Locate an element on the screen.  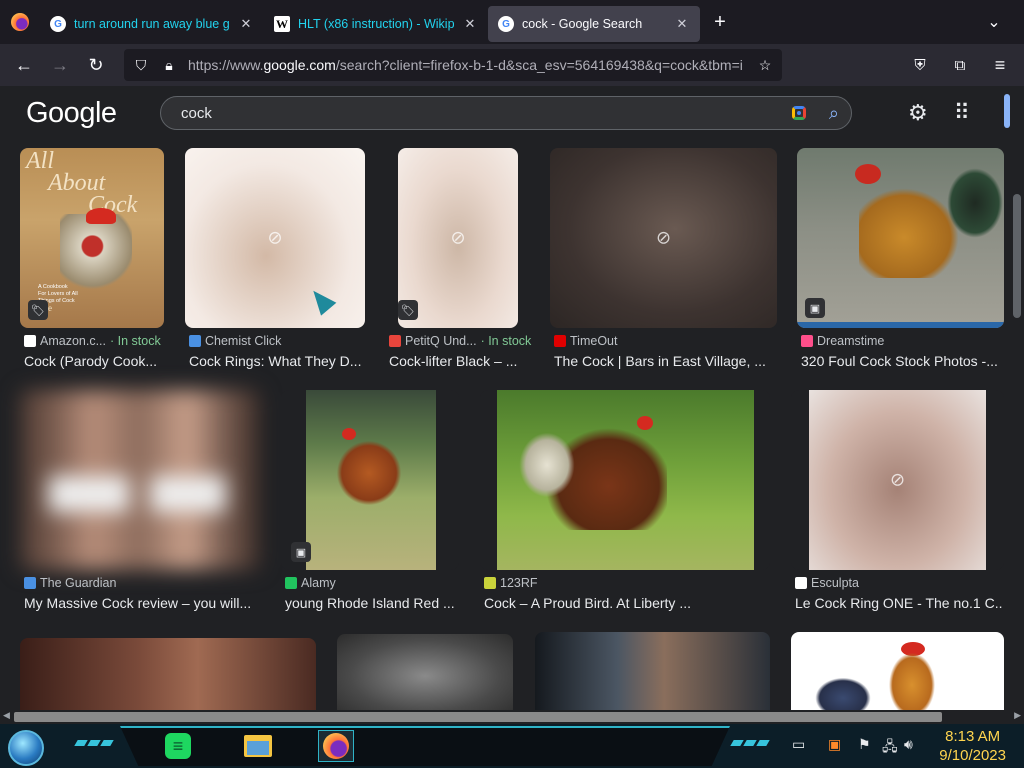
dreamstime-favicon-icon is located at coordinates (807, 341).